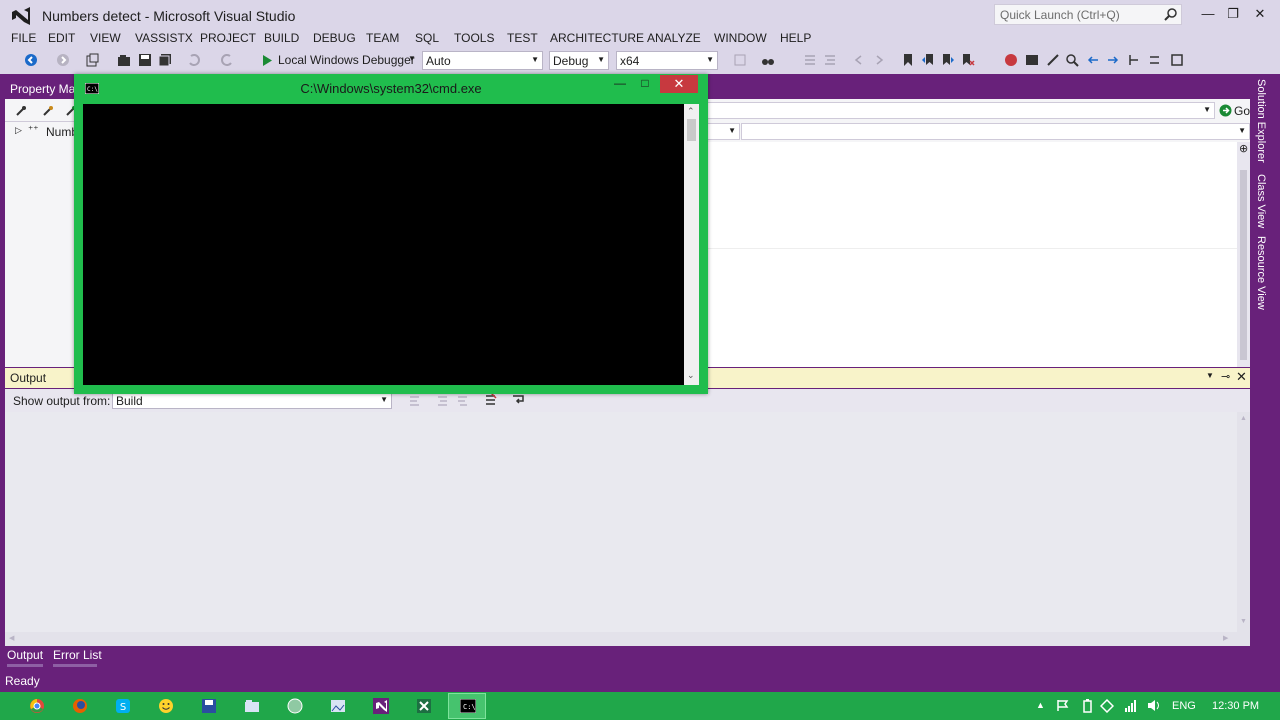  Describe the element at coordinates (414, 400) in the screenshot. I see `find-message-icon` at that location.